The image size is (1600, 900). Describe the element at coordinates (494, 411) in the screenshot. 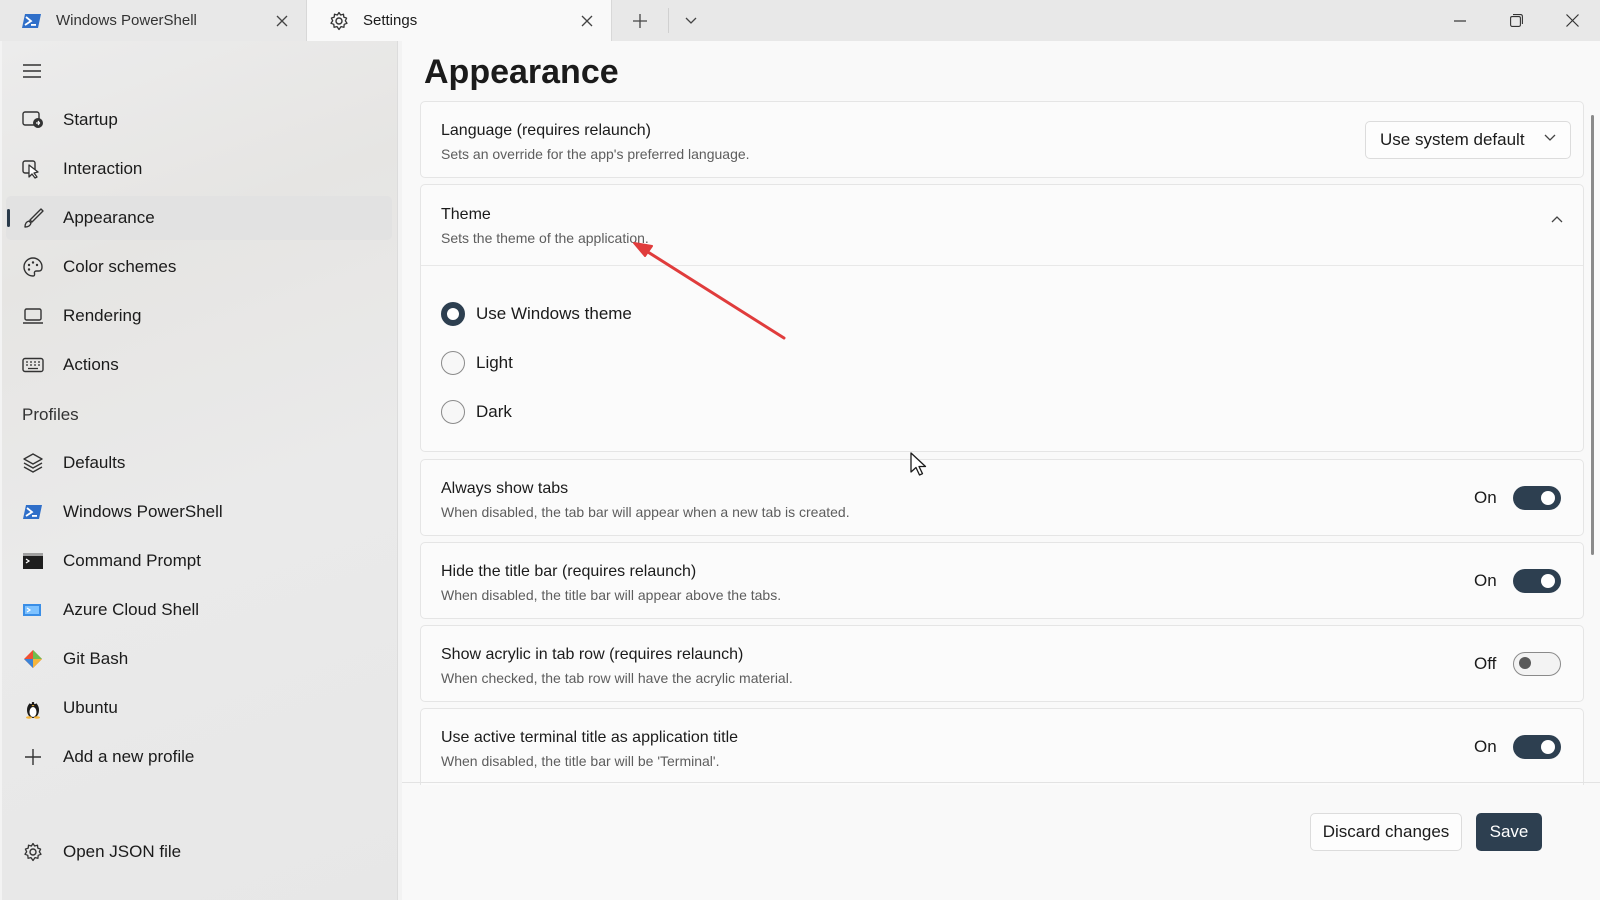

I see `radio-label: Dark` at that location.